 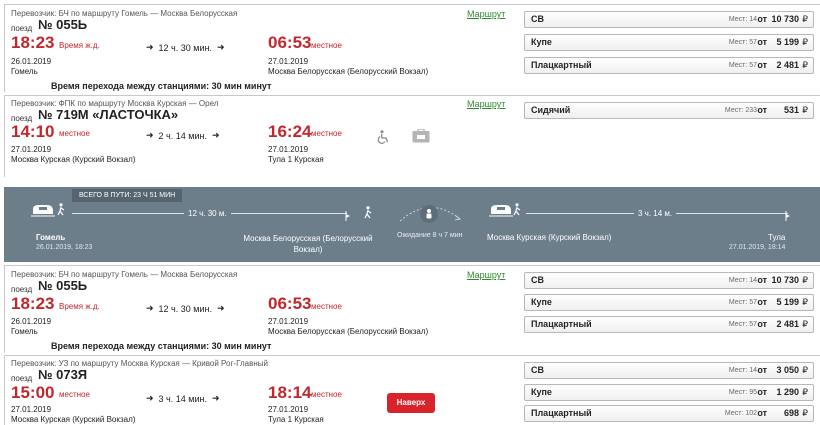 What do you see at coordinates (788, 217) in the screenshot?
I see `destination-marker-icon` at bounding box center [788, 217].